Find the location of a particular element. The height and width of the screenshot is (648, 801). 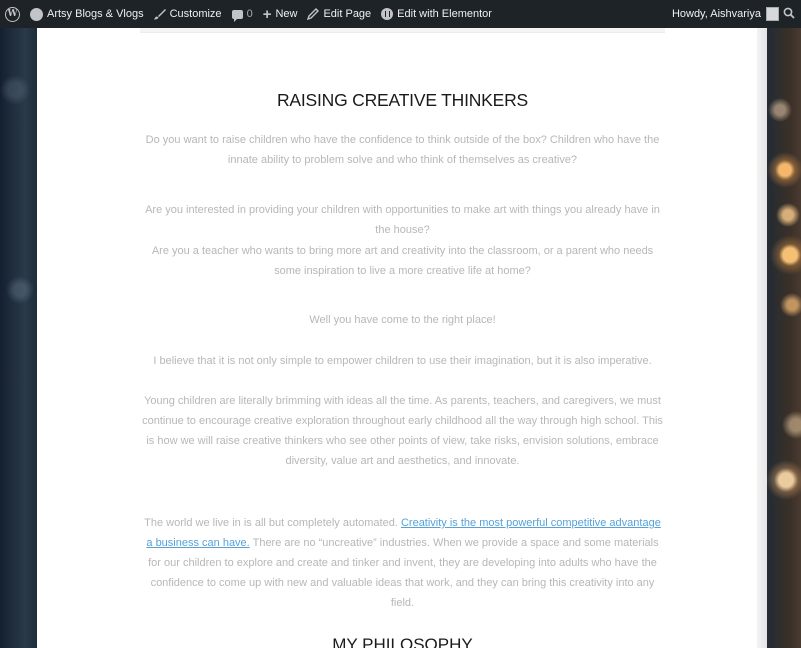

edit-page-link: Edit Page is located at coordinates (339, 14).